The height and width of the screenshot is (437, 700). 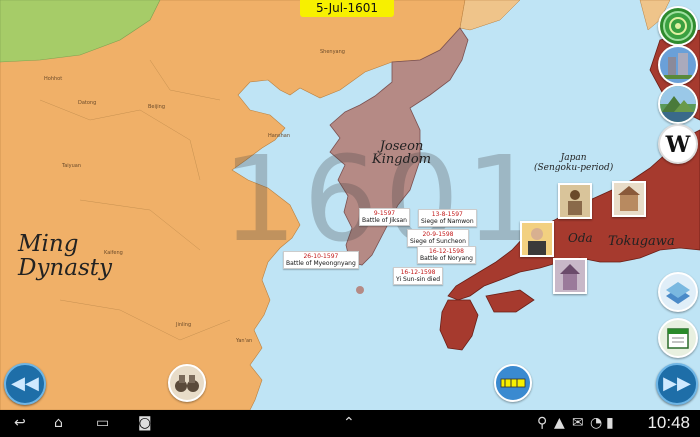 I want to click on region-label-joseon: Joseon Kingdom, so click(x=401, y=153).